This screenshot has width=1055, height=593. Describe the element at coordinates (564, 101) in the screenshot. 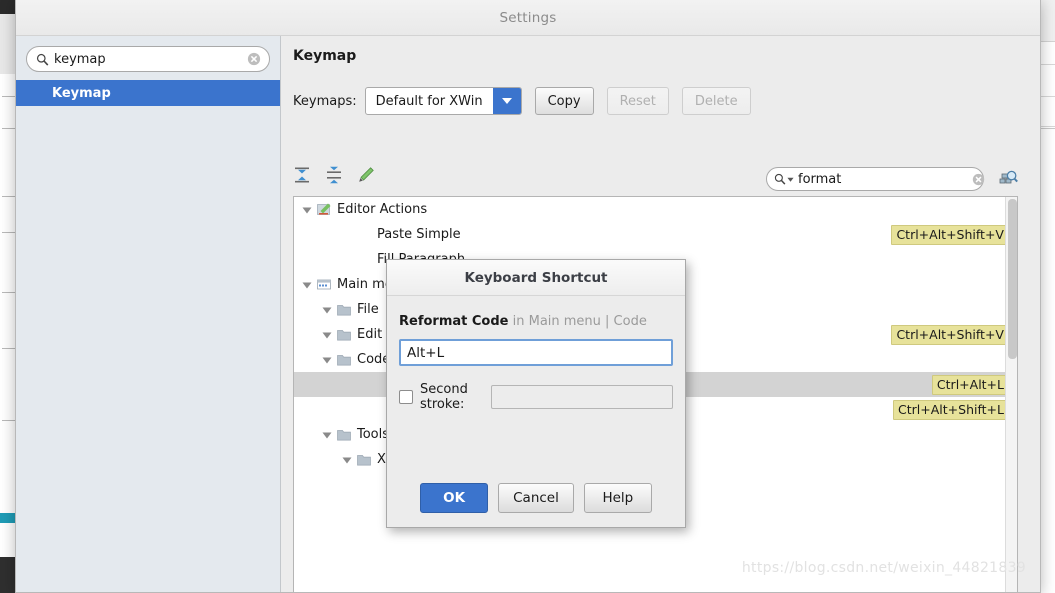

I see `copy-keymap-button: Copy` at that location.